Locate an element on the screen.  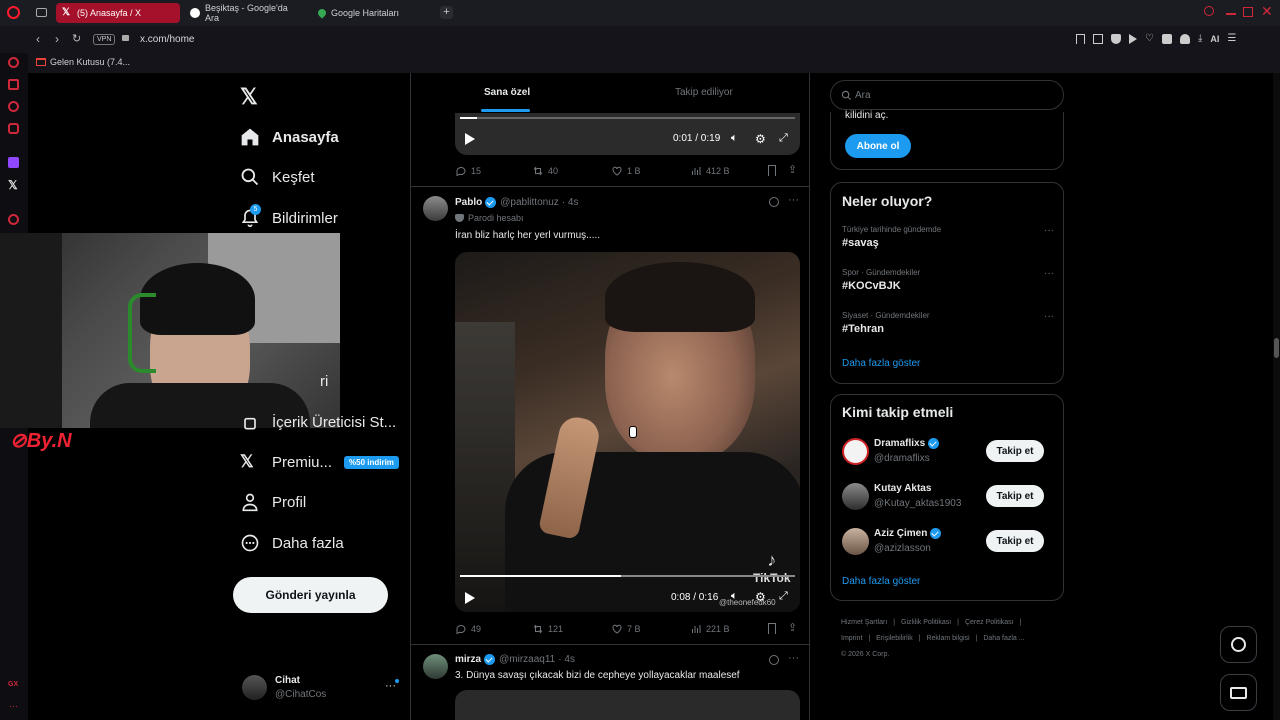
sidebar-twitch-icon is located at coordinates (13, 162).